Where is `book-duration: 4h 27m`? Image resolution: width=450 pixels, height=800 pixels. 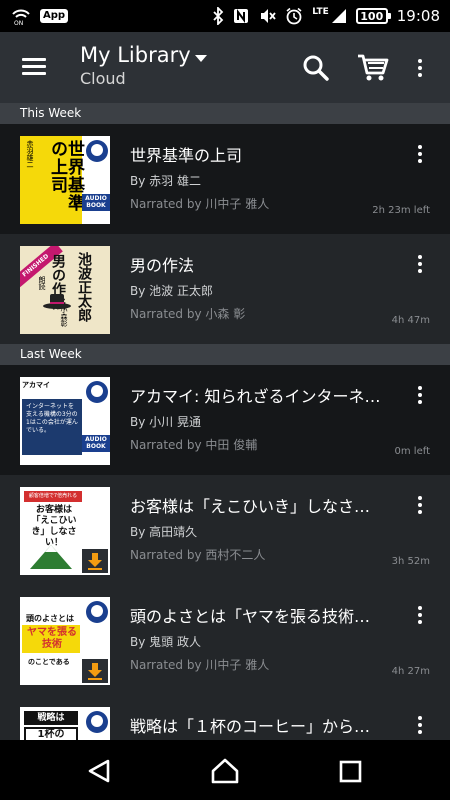
book-duration: 4h 27m is located at coordinates (410, 671).